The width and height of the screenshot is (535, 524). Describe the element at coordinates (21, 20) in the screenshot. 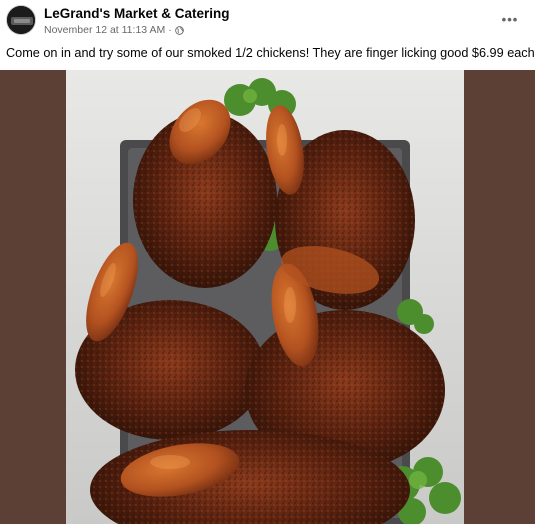

I see `page-avatar` at that location.